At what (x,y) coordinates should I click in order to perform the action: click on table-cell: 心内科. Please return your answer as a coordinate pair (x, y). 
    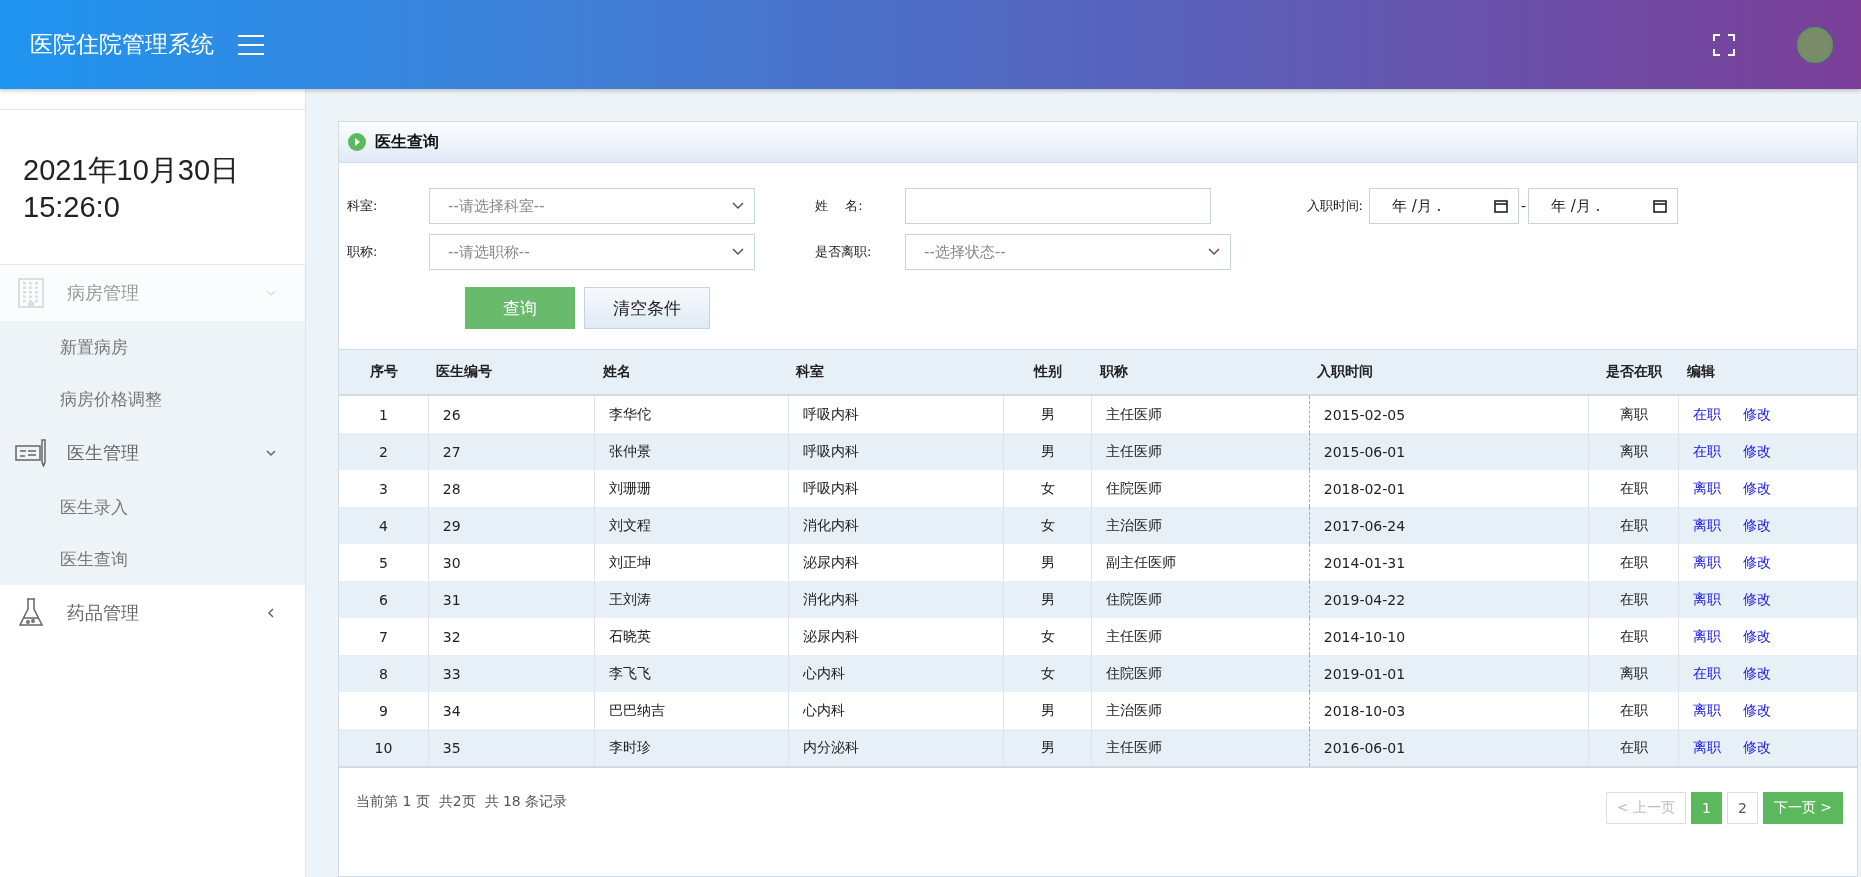
    Looking at the image, I should click on (823, 672).